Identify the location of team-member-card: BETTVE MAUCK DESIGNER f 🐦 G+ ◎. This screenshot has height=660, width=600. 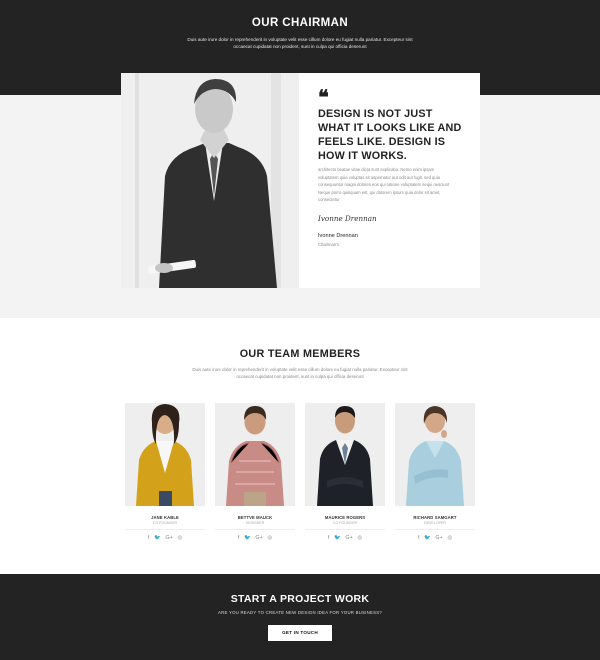
(255, 473).